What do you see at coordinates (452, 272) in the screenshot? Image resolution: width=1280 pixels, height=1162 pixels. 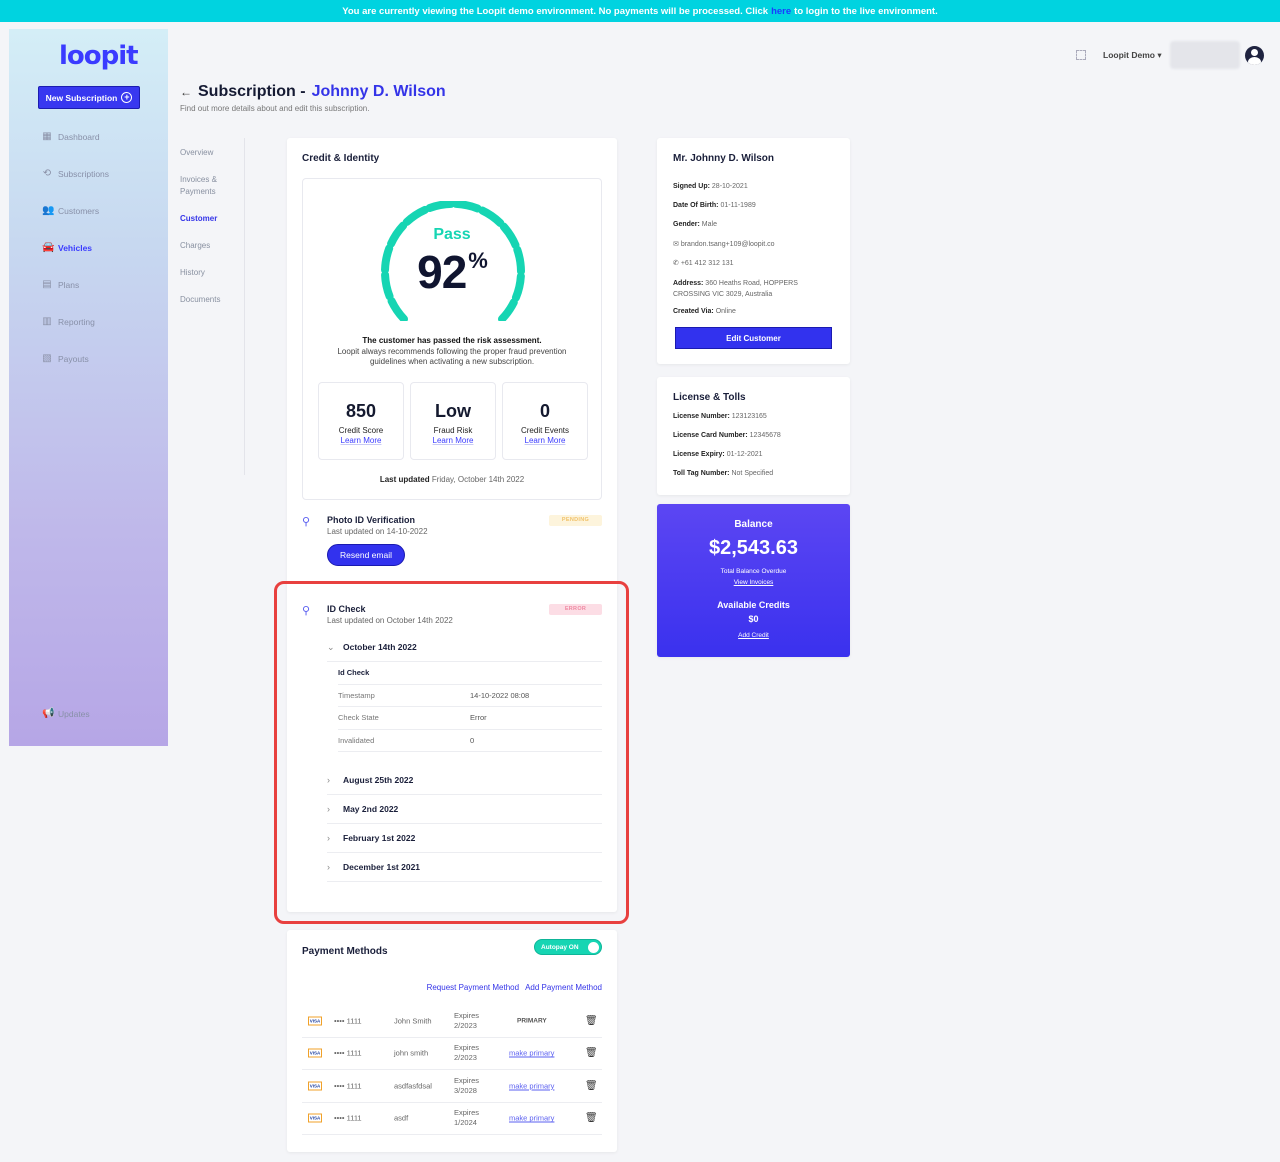 I see `risk-percent: 92%` at bounding box center [452, 272].